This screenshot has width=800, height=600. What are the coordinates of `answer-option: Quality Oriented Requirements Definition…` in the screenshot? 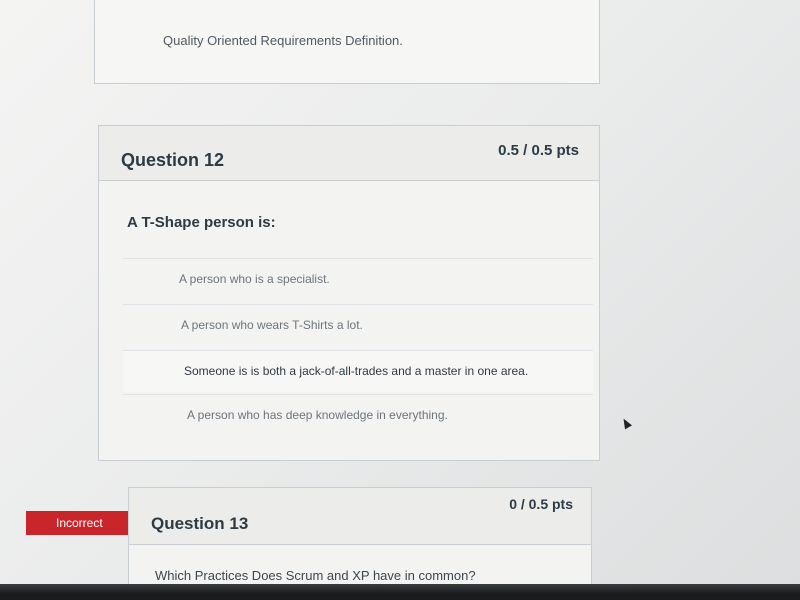 It's located at (283, 40).